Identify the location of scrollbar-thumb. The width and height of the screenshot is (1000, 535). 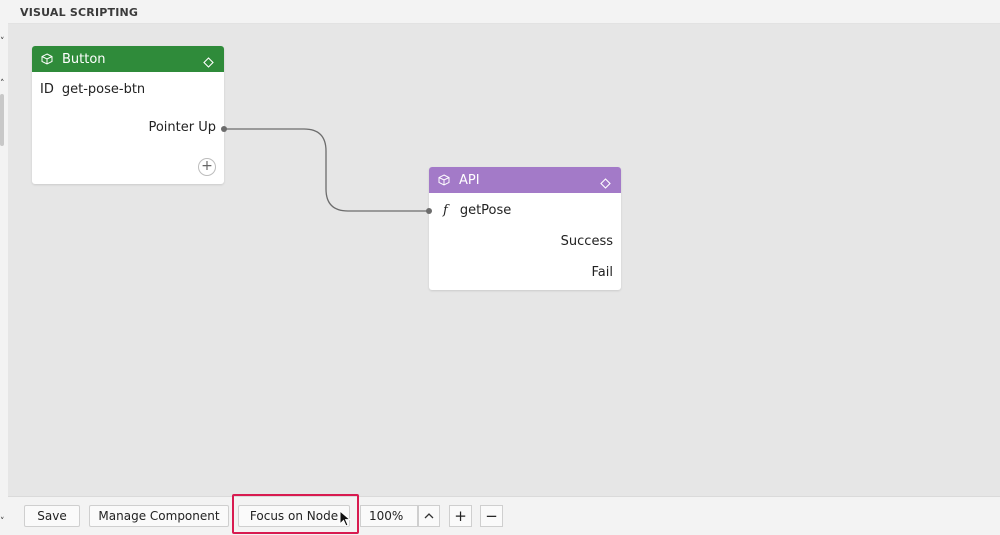
(2, 120).